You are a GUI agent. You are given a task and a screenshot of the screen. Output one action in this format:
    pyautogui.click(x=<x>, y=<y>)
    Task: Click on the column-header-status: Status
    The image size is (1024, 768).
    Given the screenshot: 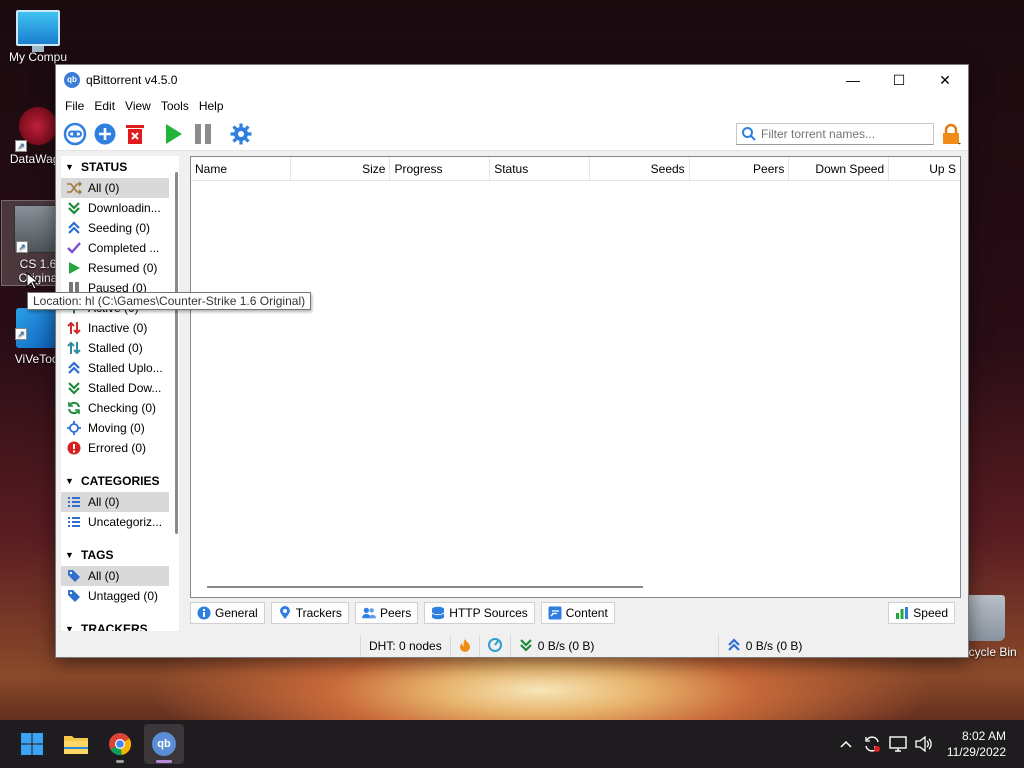 What is the action you would take?
    pyautogui.click(x=540, y=168)
    